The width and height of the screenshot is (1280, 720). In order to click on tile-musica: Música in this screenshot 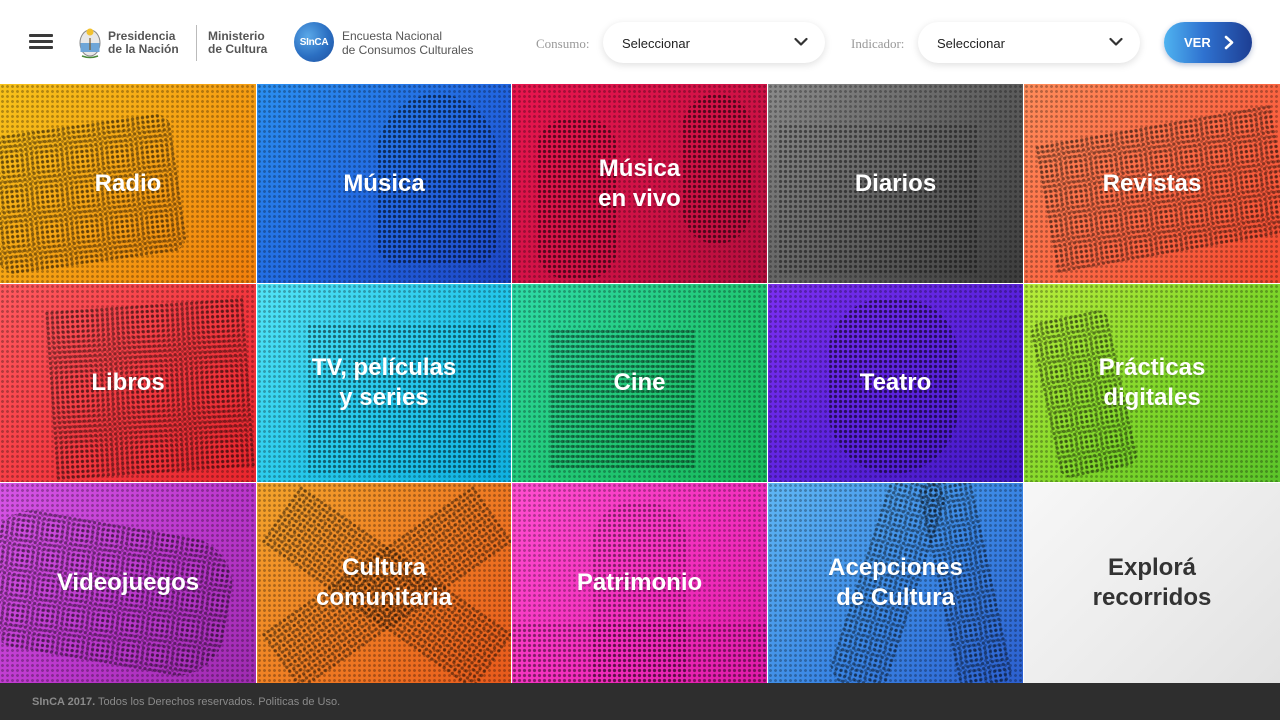, I will do `click(384, 183)`.